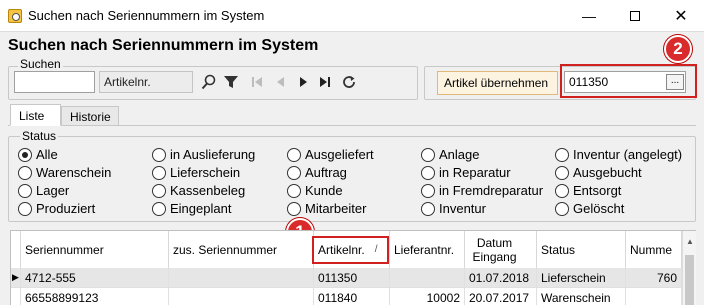 Image resolution: width=704 pixels, height=305 pixels. I want to click on table-cell: Warenschein, so click(581, 296).